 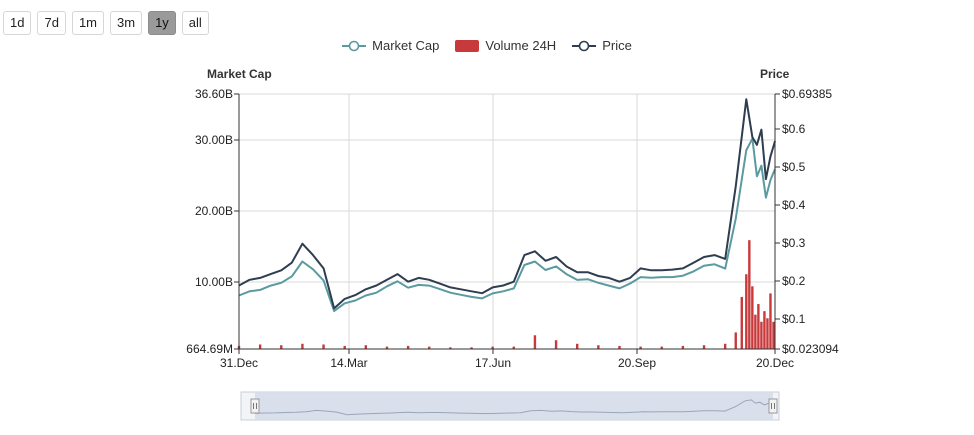 I want to click on x-tick-label: 14.Mar, so click(x=348, y=363).